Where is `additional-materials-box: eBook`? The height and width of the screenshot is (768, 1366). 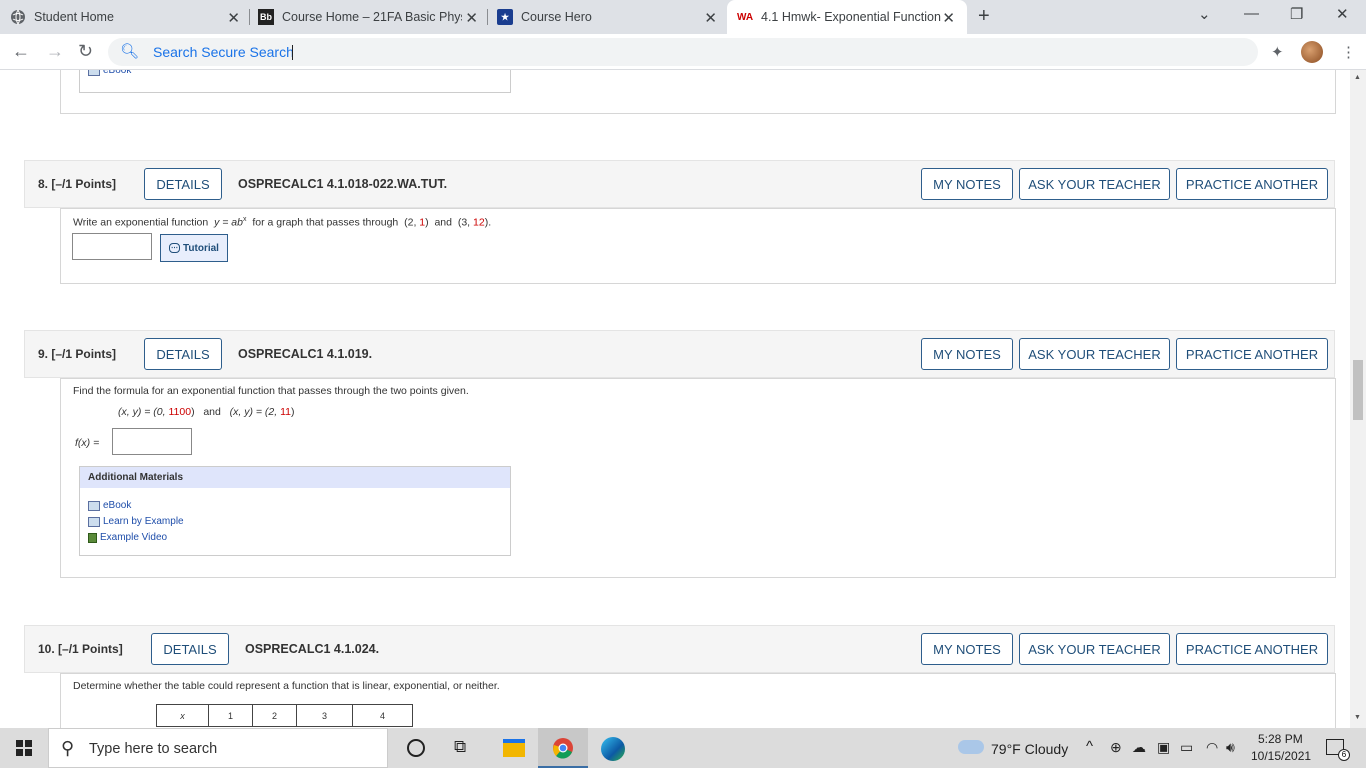 additional-materials-box: eBook is located at coordinates (295, 81).